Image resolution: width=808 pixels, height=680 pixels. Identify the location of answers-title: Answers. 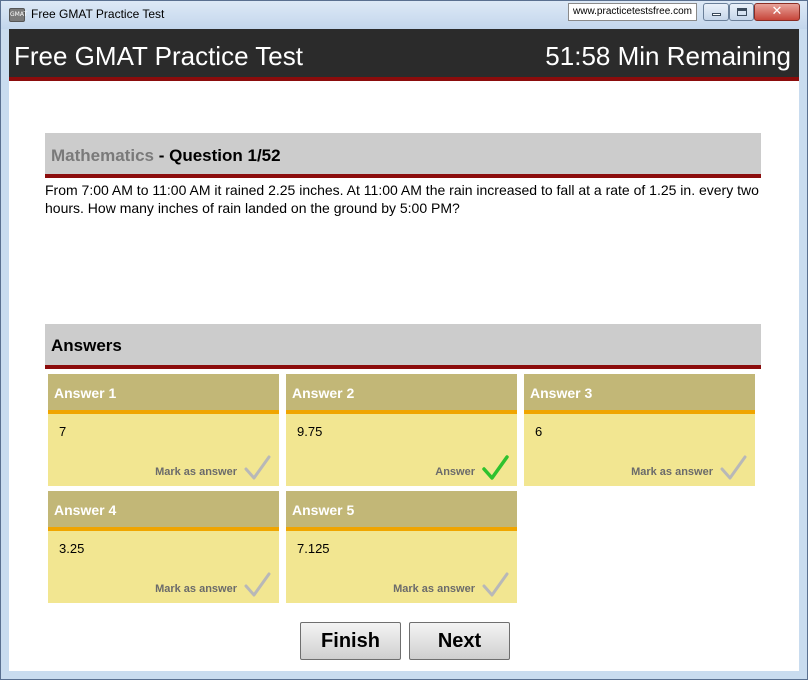
(86, 345).